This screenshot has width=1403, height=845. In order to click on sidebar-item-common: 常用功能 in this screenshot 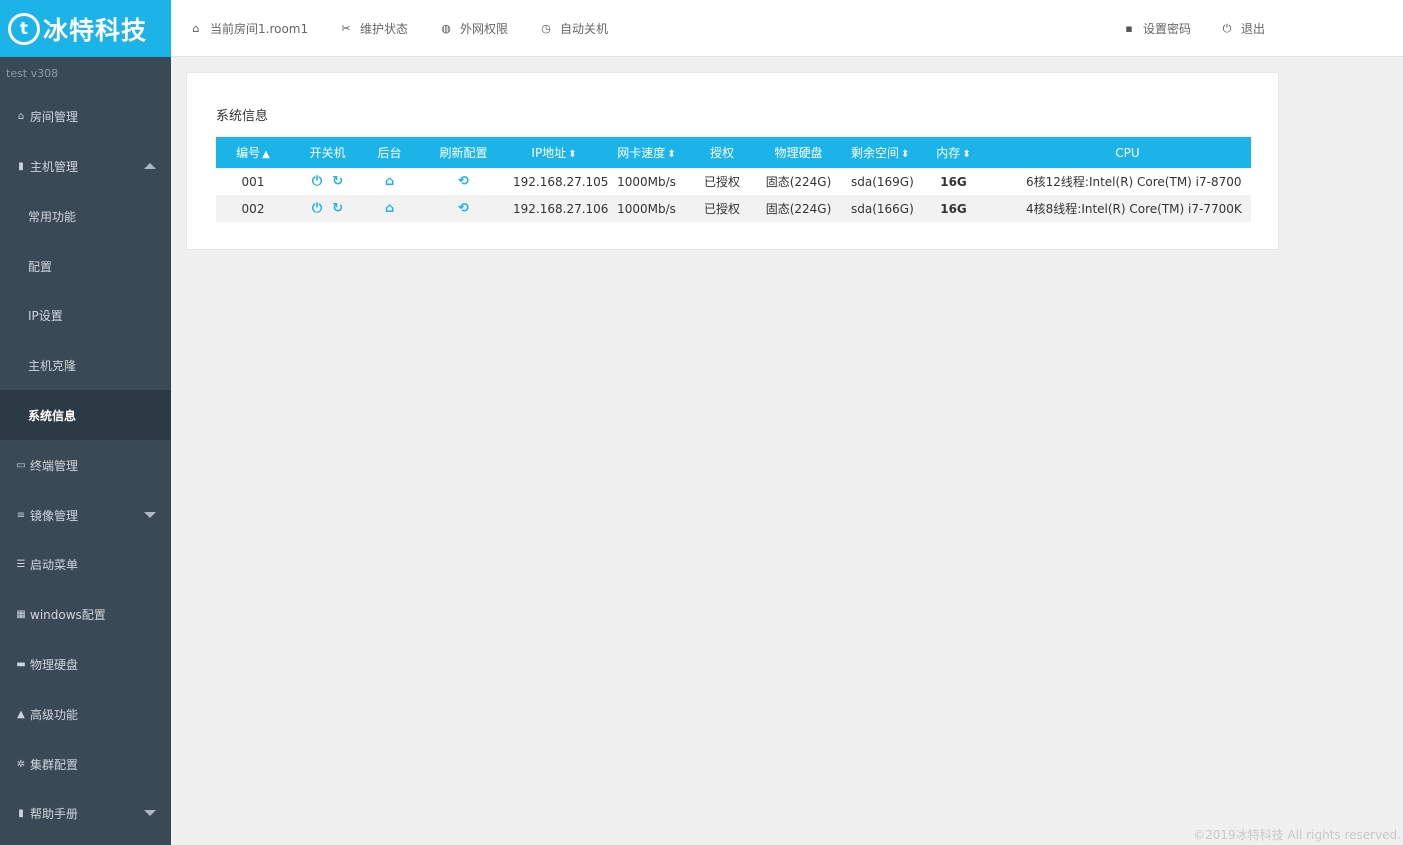, I will do `click(85, 216)`.